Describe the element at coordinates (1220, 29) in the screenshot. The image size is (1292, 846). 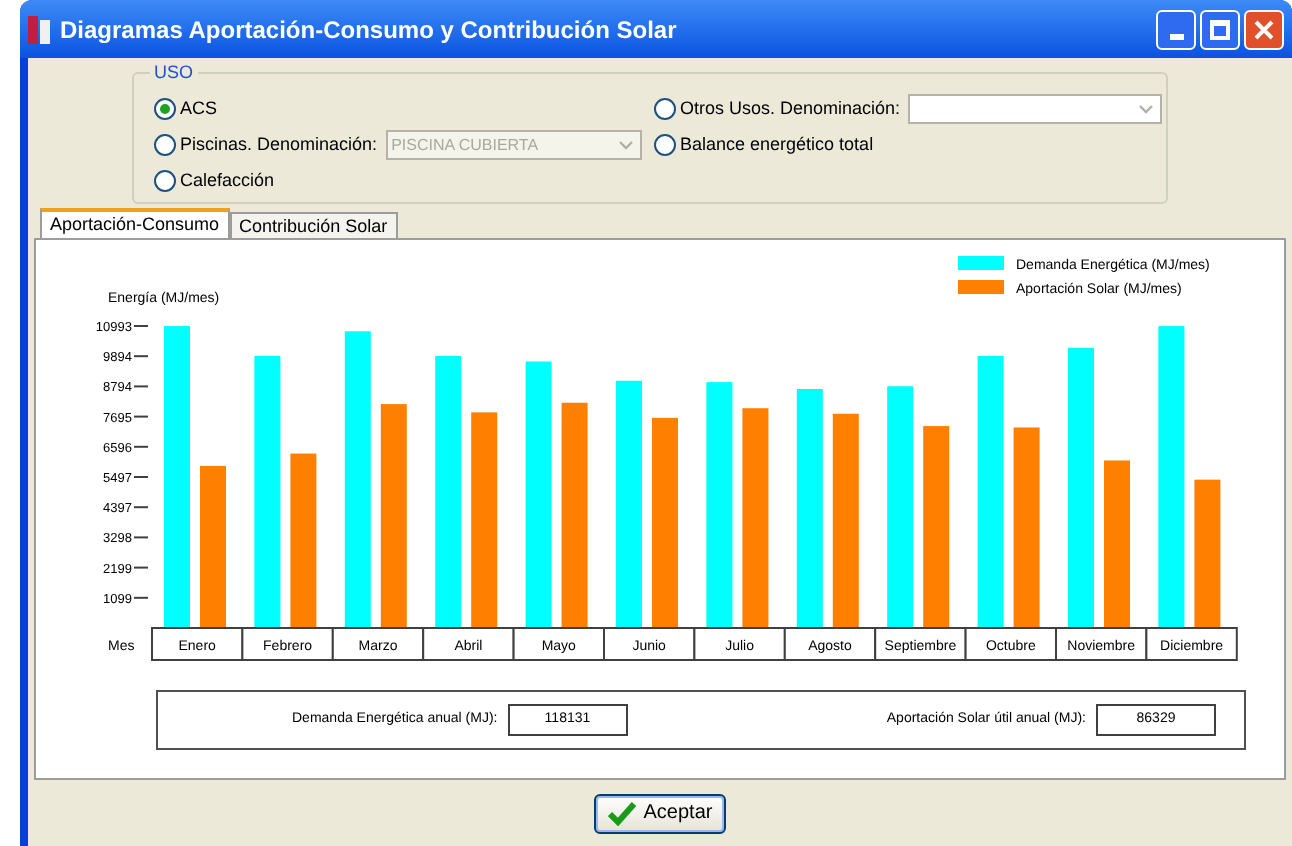
I see `maximize-button` at that location.